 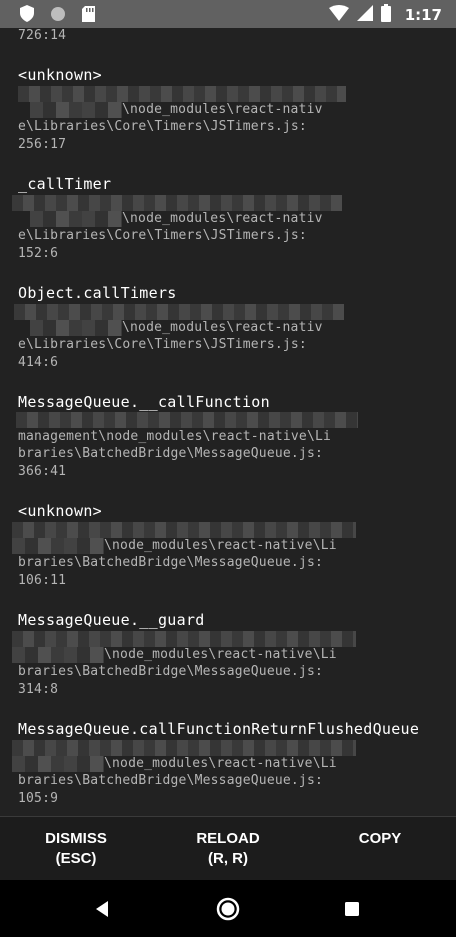 What do you see at coordinates (65, 184) in the screenshot?
I see `frame-method: _callTimer` at bounding box center [65, 184].